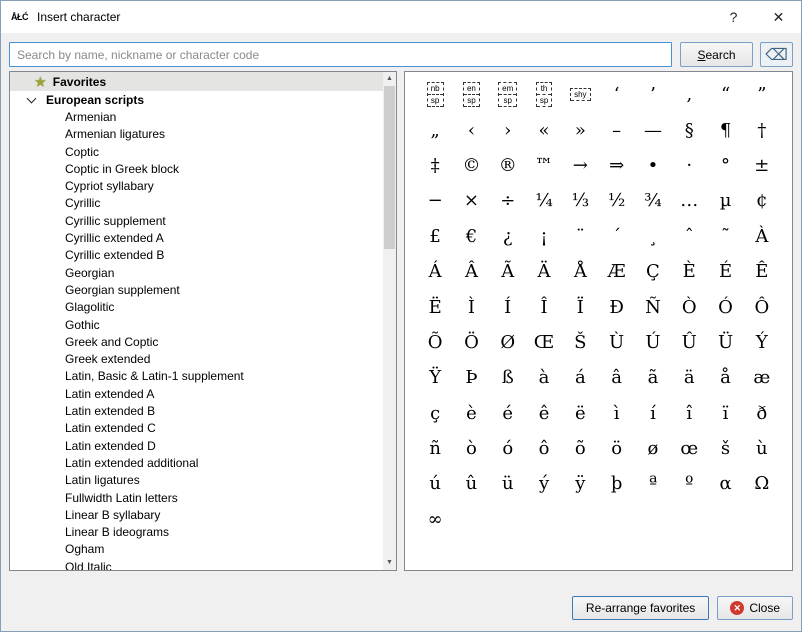 The image size is (802, 632). Describe the element at coordinates (196, 134) in the screenshot. I see `tree-item: Armenian ligatures` at that location.